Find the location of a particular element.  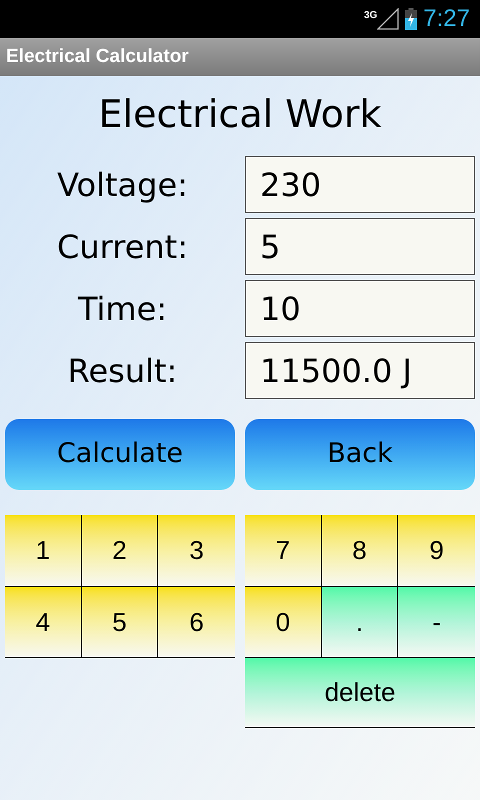

keypad-key: delete is located at coordinates (360, 692).